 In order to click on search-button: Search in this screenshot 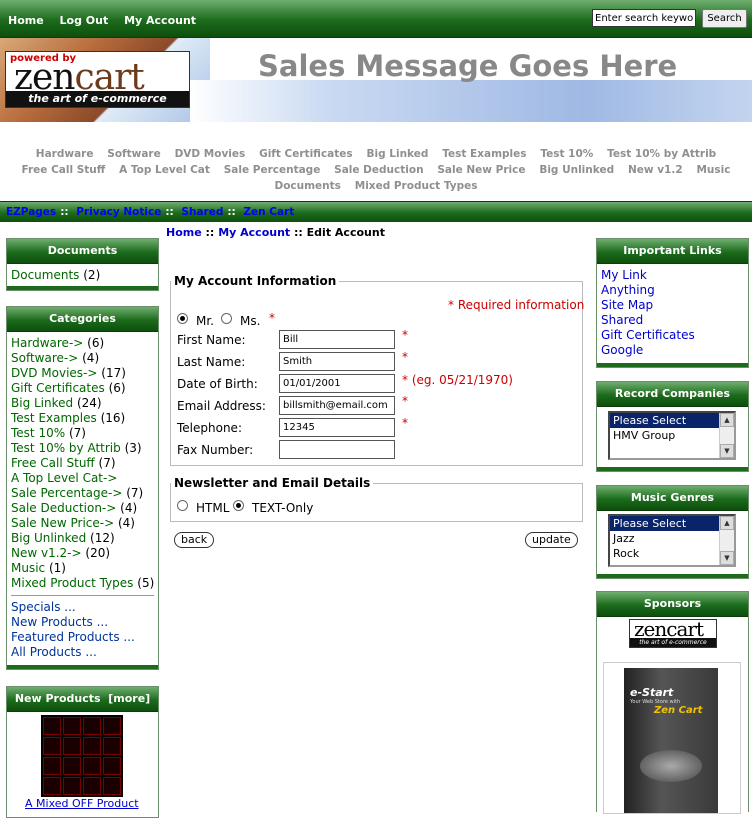, I will do `click(724, 18)`.